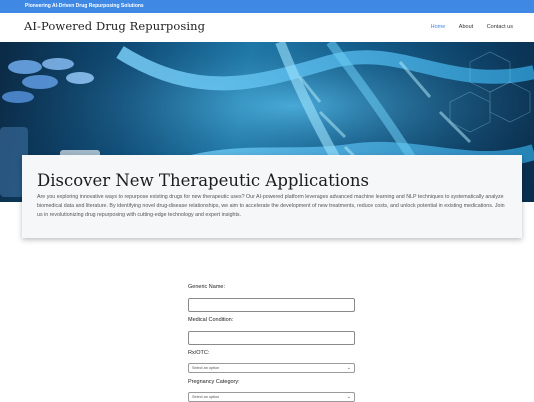 This screenshot has height=402, width=534. What do you see at coordinates (203, 180) in the screenshot?
I see `page-title: Discover New Therapeutic Applications` at bounding box center [203, 180].